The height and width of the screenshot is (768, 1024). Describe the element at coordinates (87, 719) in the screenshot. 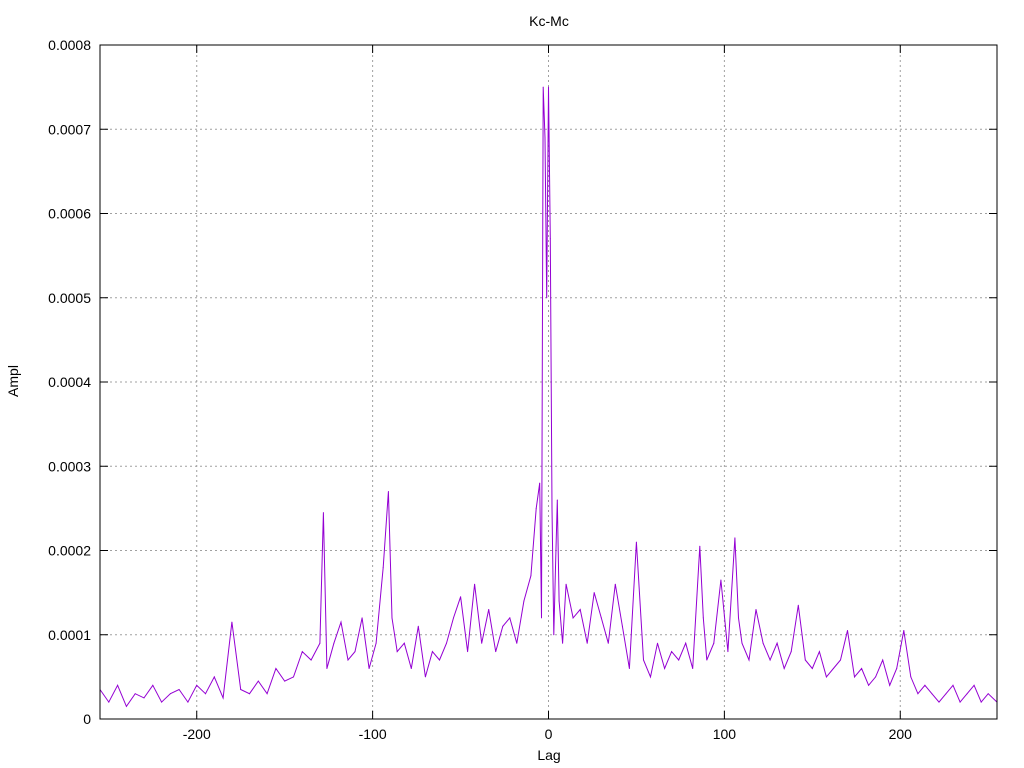

I see `y-tick-label: 0` at that location.